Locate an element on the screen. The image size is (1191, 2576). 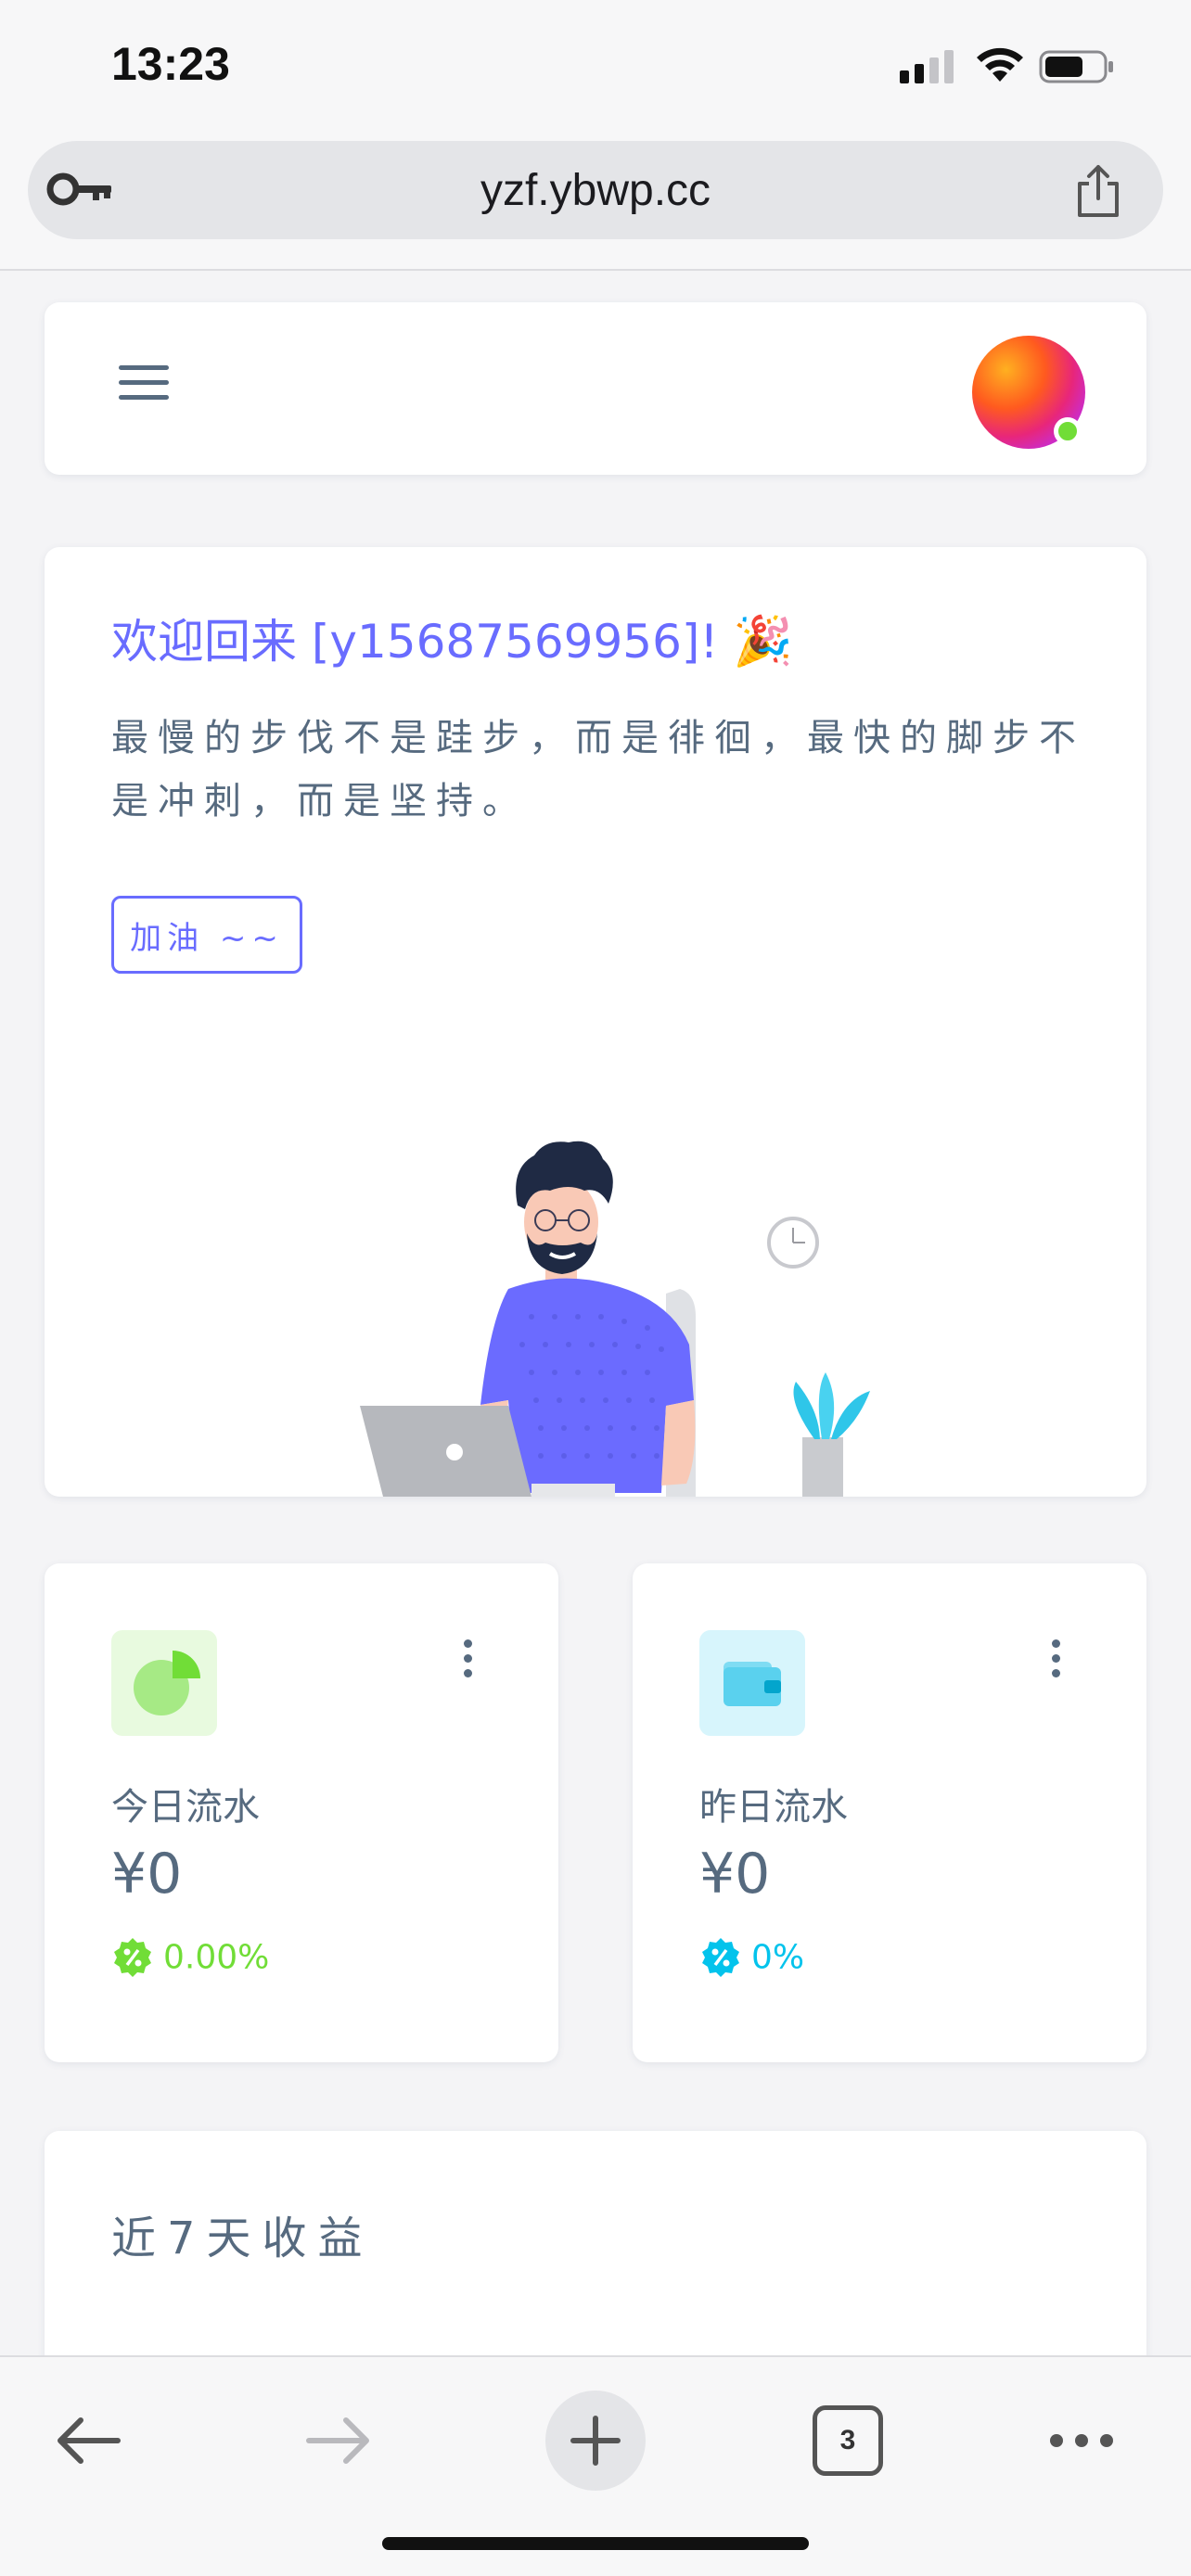
url-text: yzf.ybwp.cc is located at coordinates (595, 191).